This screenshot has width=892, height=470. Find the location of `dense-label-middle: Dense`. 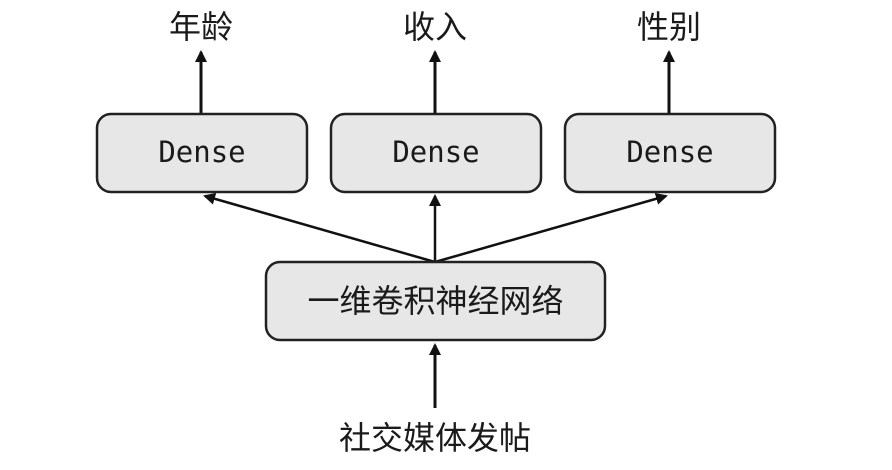

dense-label-middle: Dense is located at coordinates (435, 152).